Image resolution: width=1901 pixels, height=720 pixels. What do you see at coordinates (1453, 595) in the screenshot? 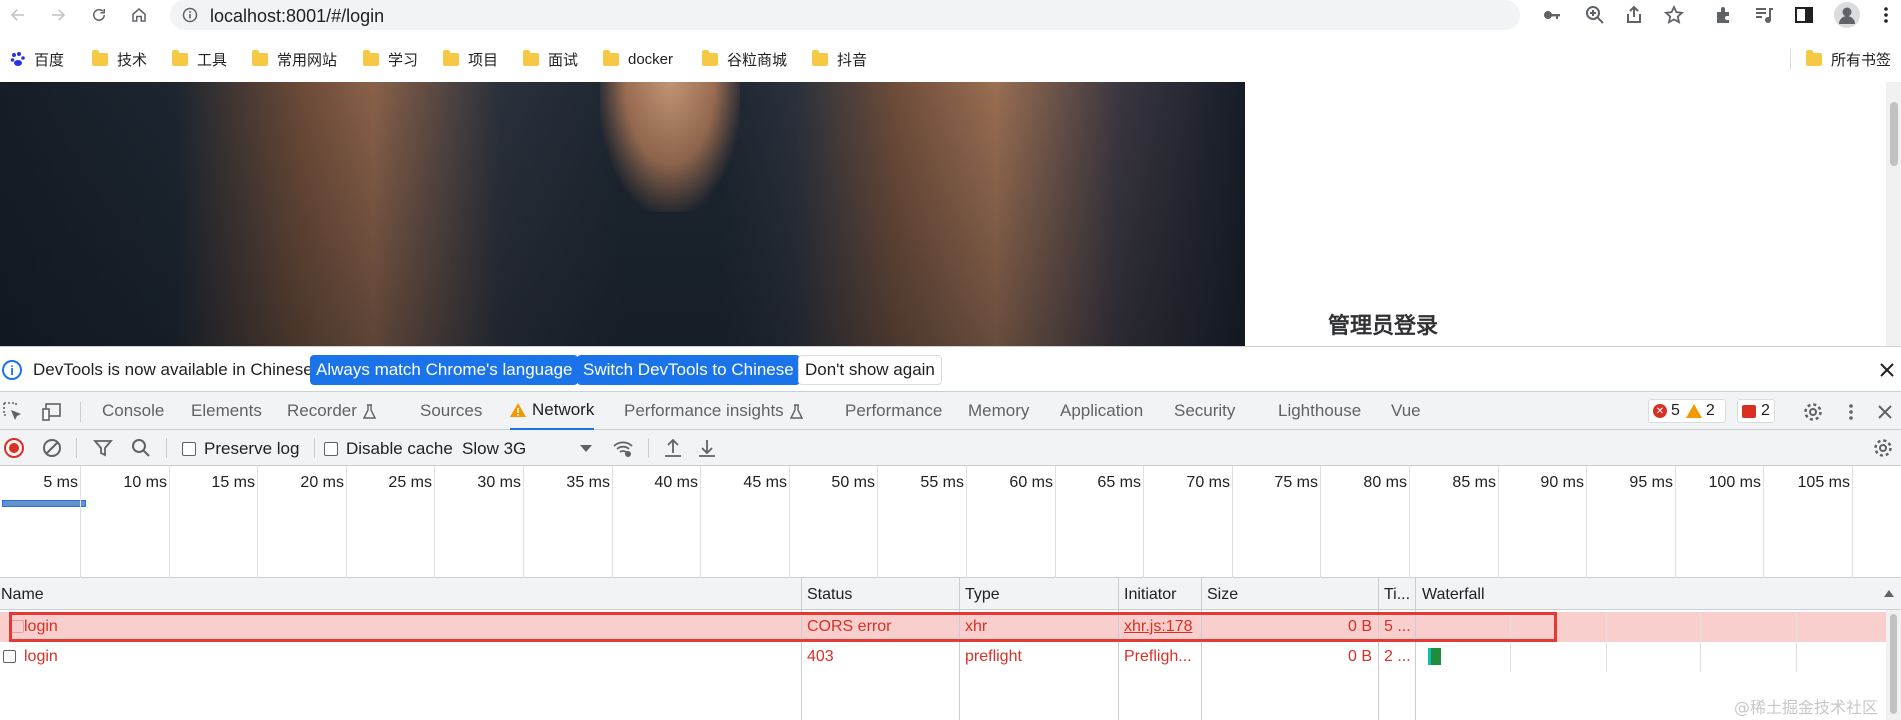
I see `col-header-waterfall: Waterfall` at bounding box center [1453, 595].